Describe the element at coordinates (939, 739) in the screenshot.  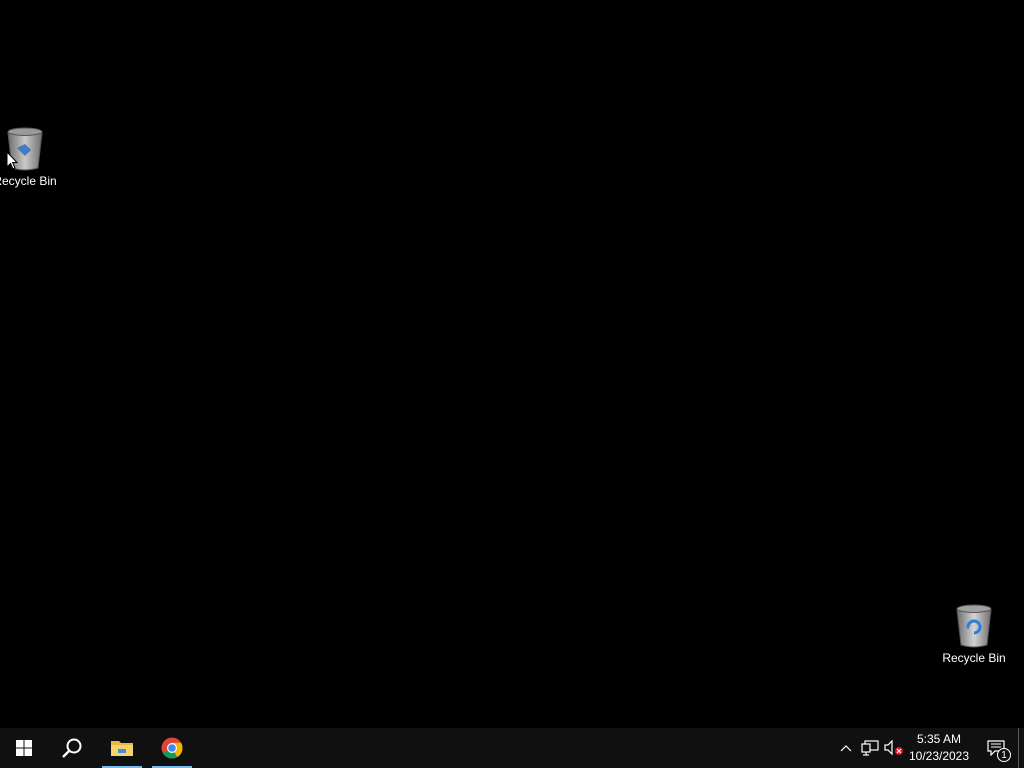
I see `clock-time: 5:35 AM` at that location.